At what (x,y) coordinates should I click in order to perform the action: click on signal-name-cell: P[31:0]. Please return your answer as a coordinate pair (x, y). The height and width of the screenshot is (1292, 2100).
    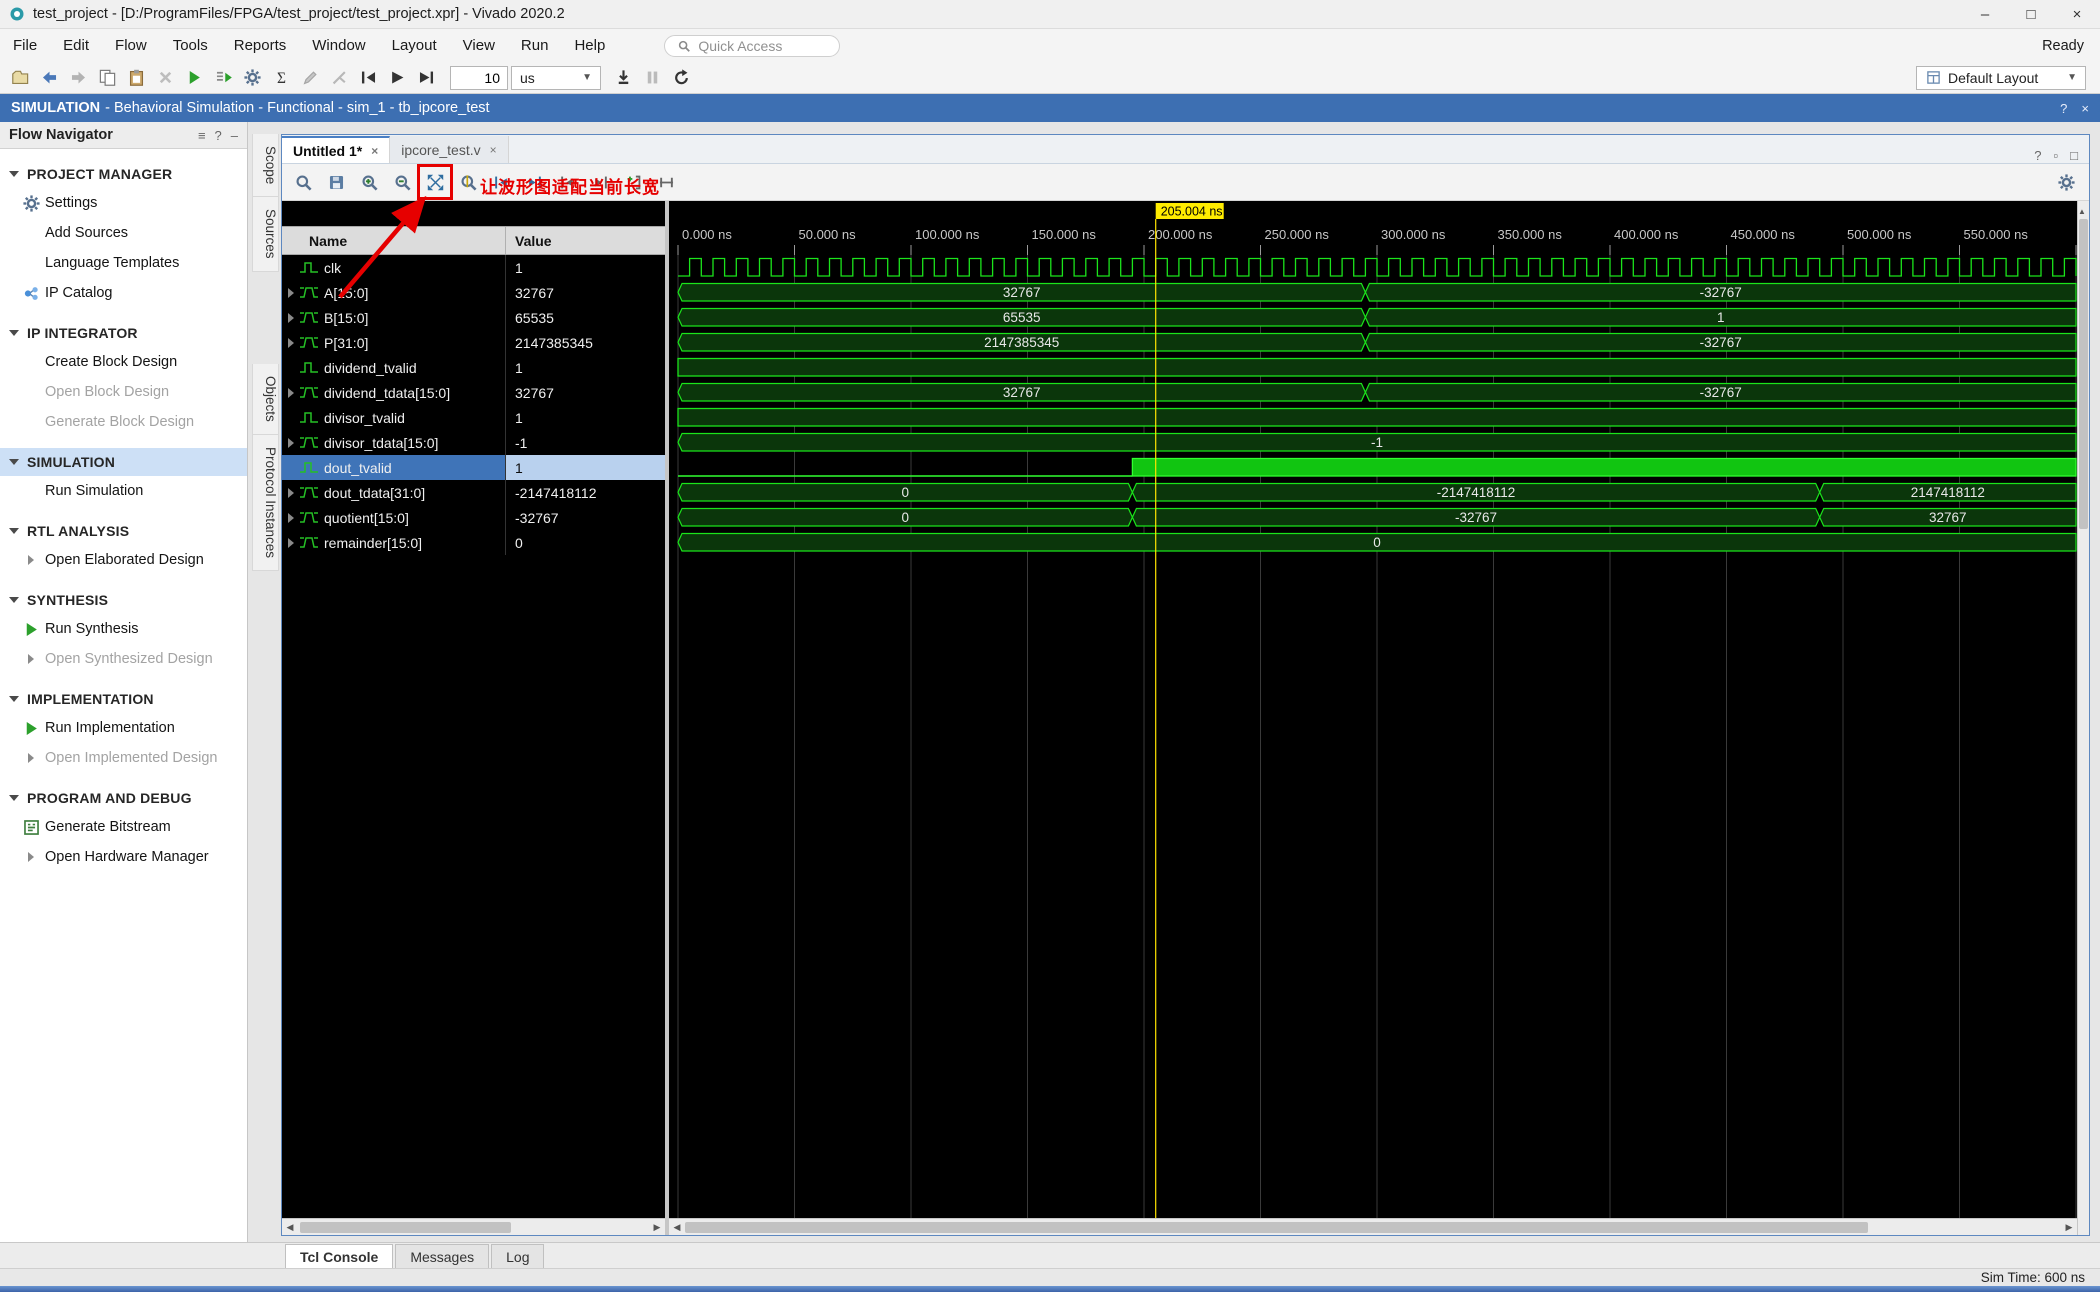
    Looking at the image, I should click on (394, 342).